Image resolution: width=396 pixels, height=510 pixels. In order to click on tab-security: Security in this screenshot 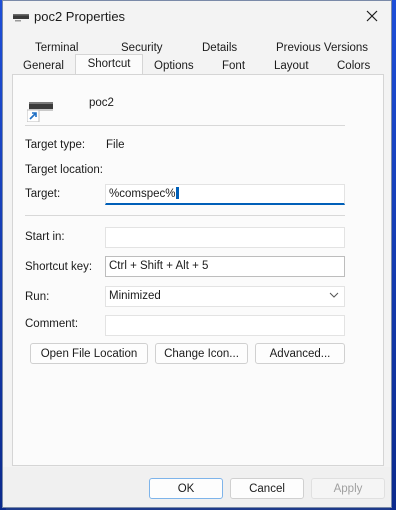, I will do `click(142, 48)`.